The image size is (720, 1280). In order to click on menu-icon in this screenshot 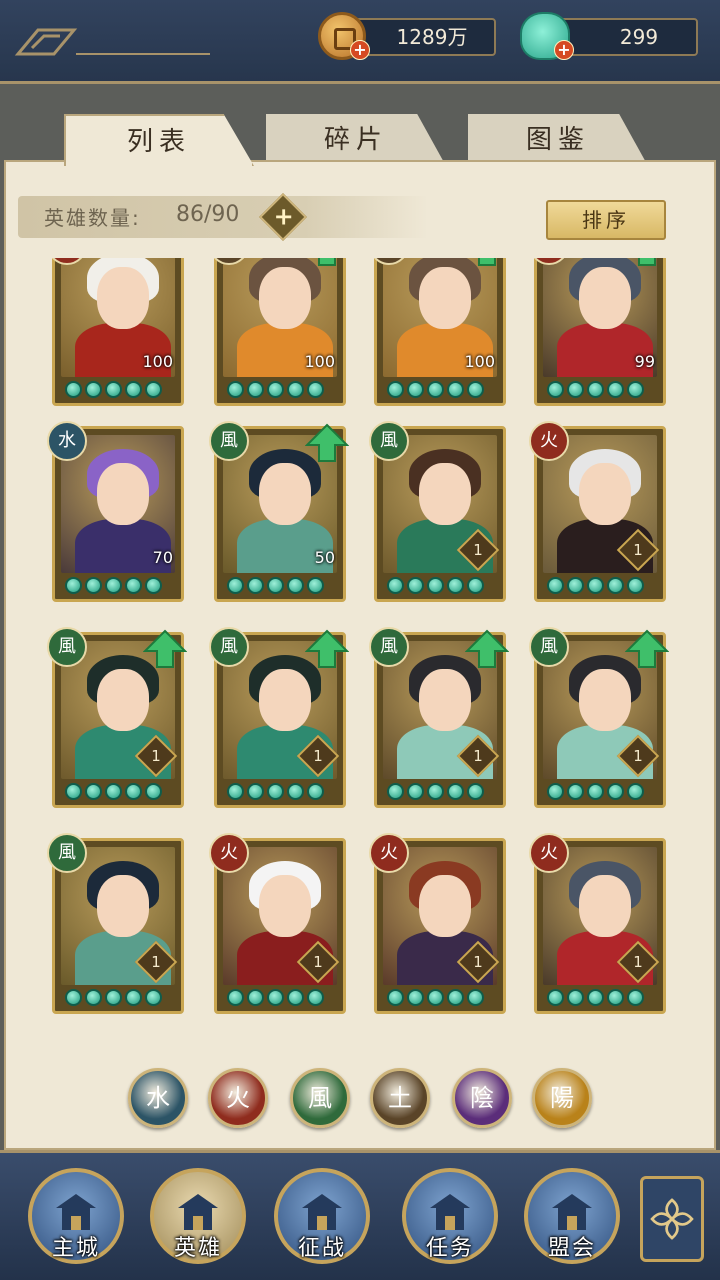, I will do `click(114, 41)`.